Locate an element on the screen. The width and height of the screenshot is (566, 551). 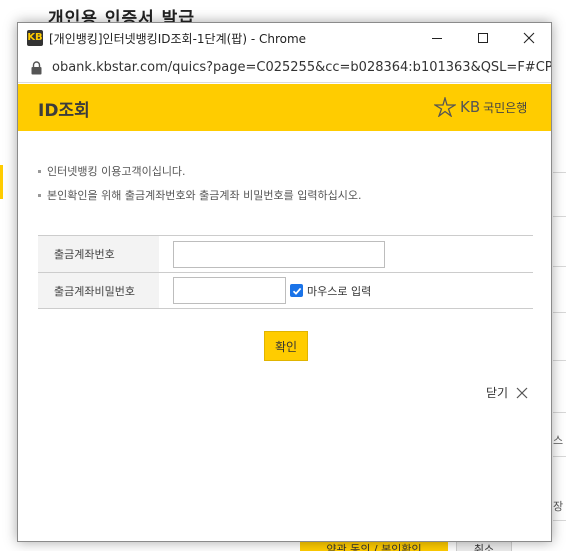
close-link-label: 닫기 is located at coordinates (497, 392).